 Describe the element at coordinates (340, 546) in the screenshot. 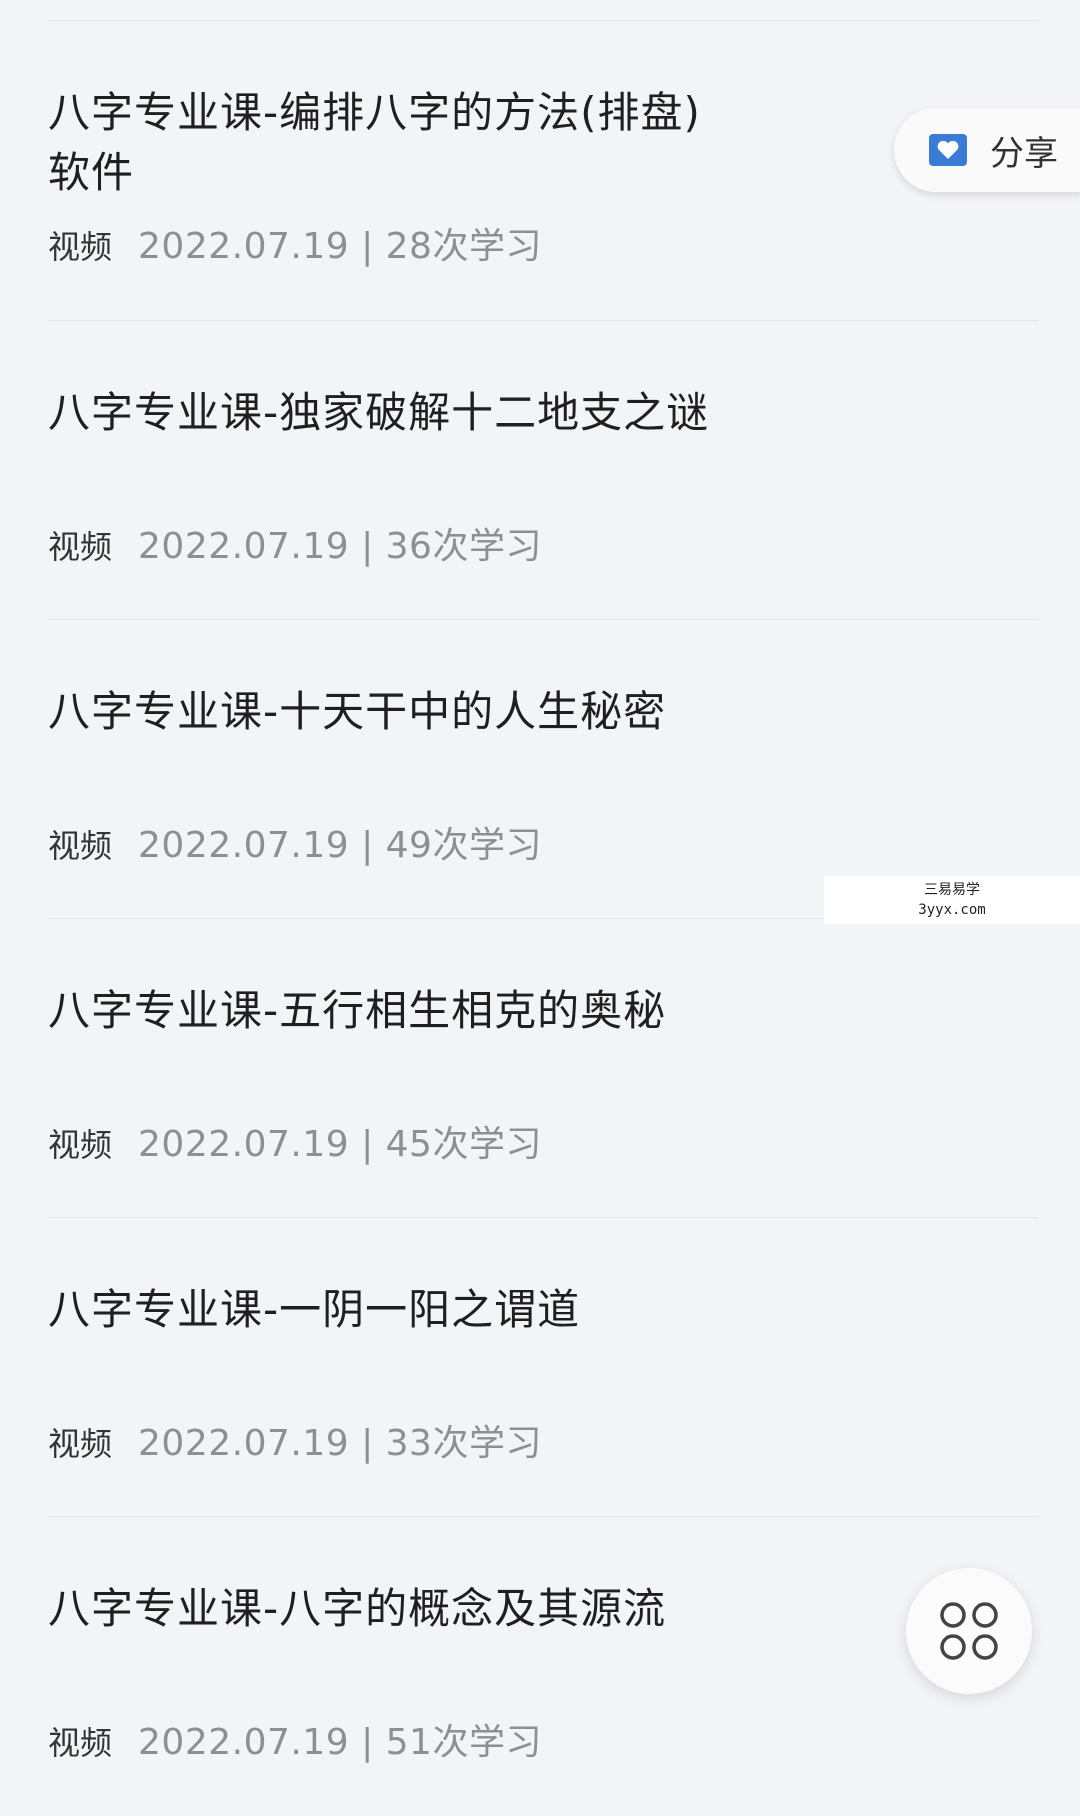

I see `item-info: 2022.07.19 | 36次学习` at that location.